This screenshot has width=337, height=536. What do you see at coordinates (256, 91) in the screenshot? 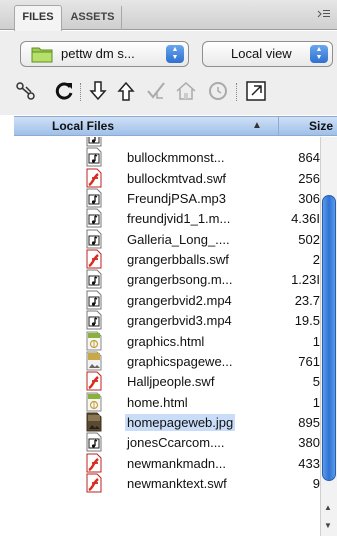
I see `expand-icon` at bounding box center [256, 91].